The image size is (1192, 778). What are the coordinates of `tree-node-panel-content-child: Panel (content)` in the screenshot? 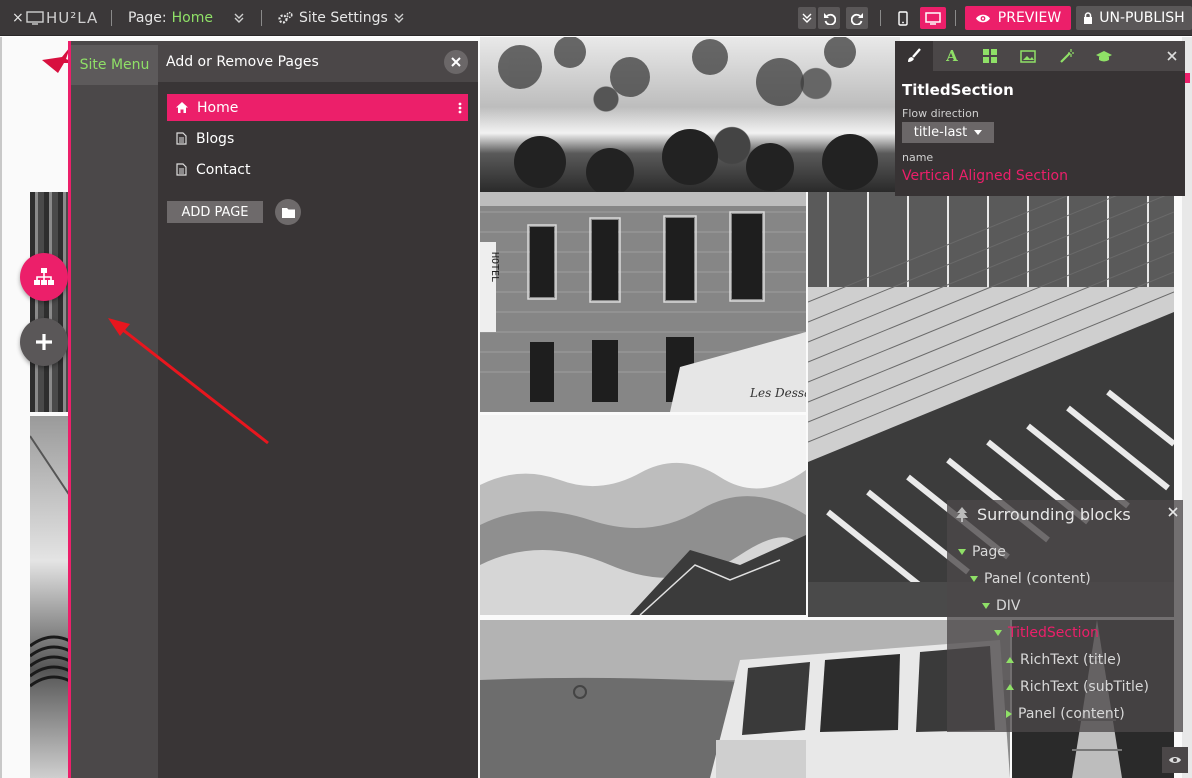 It's located at (1065, 714).